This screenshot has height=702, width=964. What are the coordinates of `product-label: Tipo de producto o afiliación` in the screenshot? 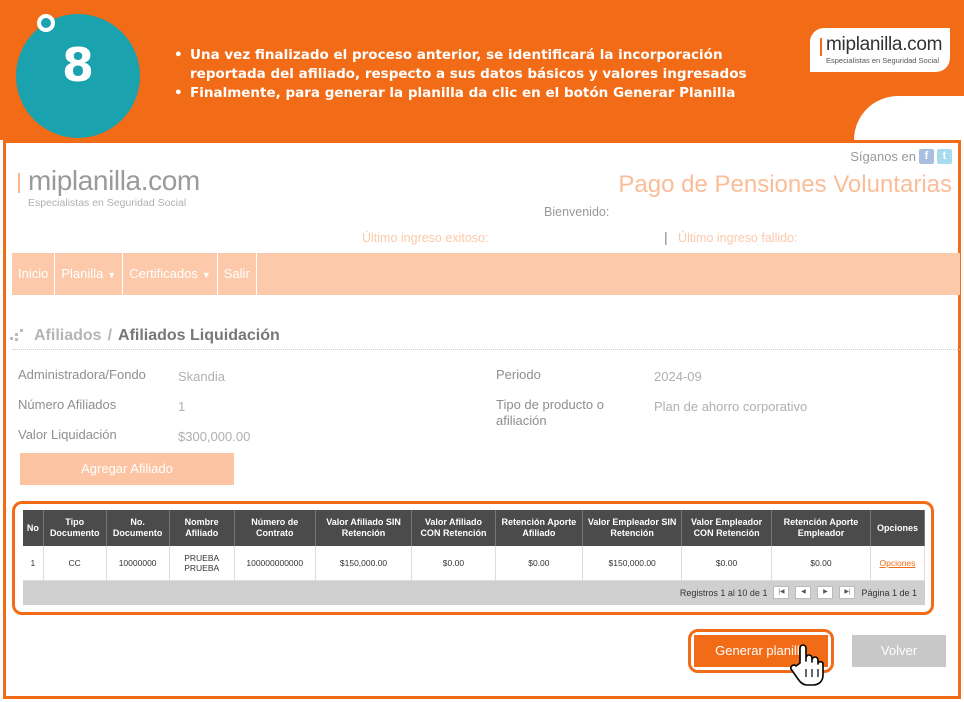 It's located at (550, 412).